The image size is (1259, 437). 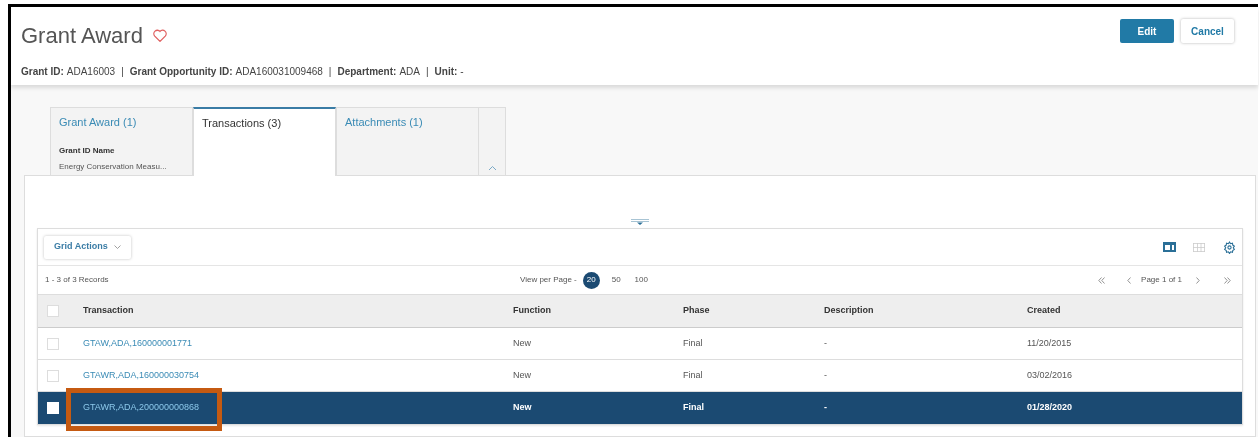 I want to click on view-per-page-label: View per Page -, so click(x=548, y=280).